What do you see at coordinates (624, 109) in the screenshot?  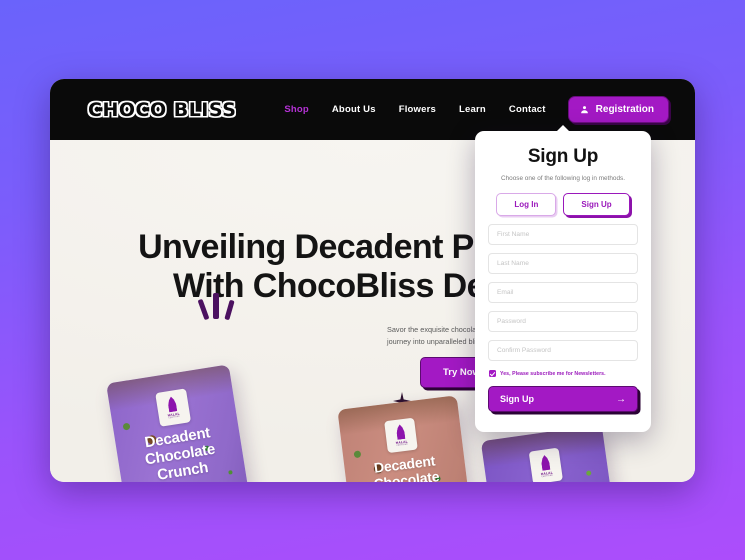 I see `registration-label: Registration` at bounding box center [624, 109].